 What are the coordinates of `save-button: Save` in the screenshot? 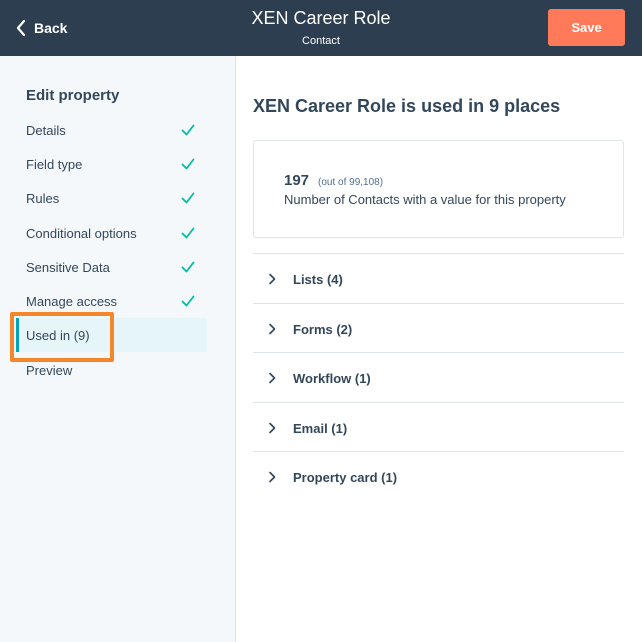 It's located at (586, 27).